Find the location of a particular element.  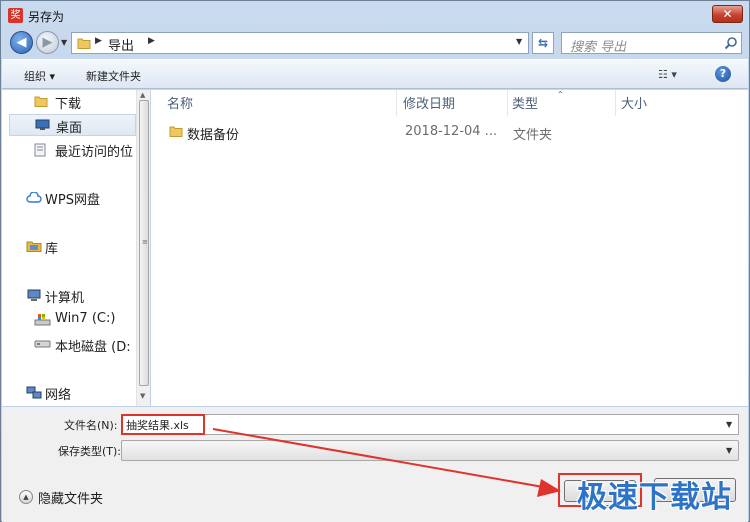

nav-item-library: 库 is located at coordinates (68, 247).